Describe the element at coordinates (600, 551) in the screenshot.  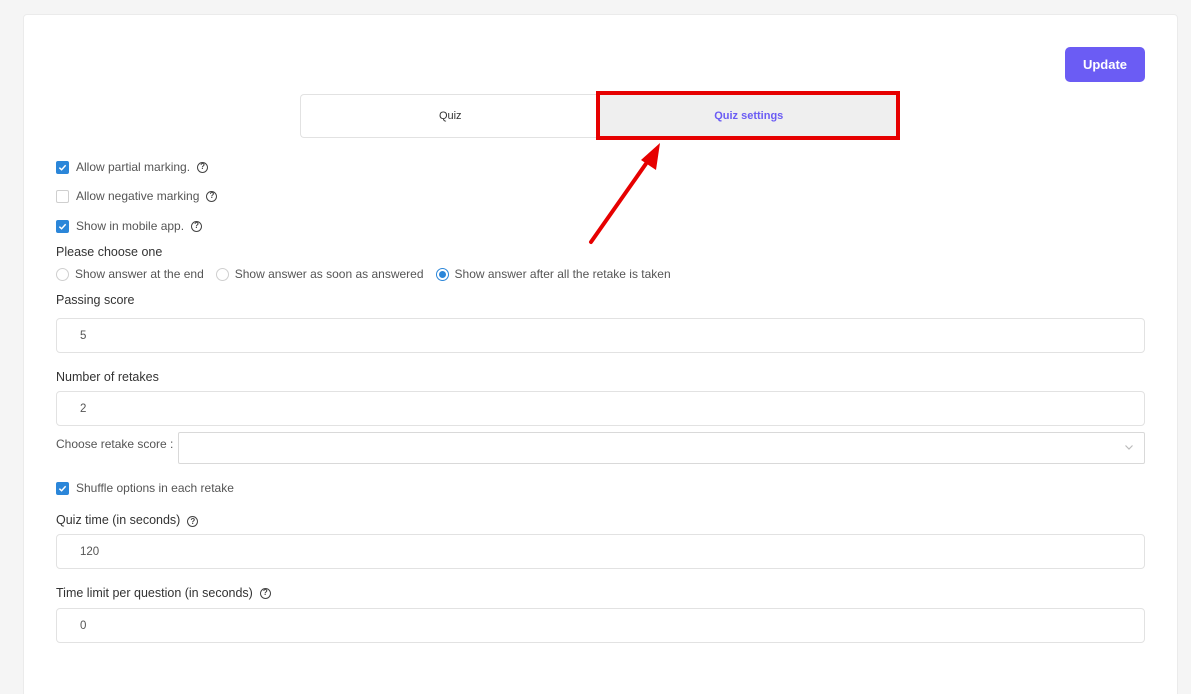
I see `quiz-time-input` at that location.